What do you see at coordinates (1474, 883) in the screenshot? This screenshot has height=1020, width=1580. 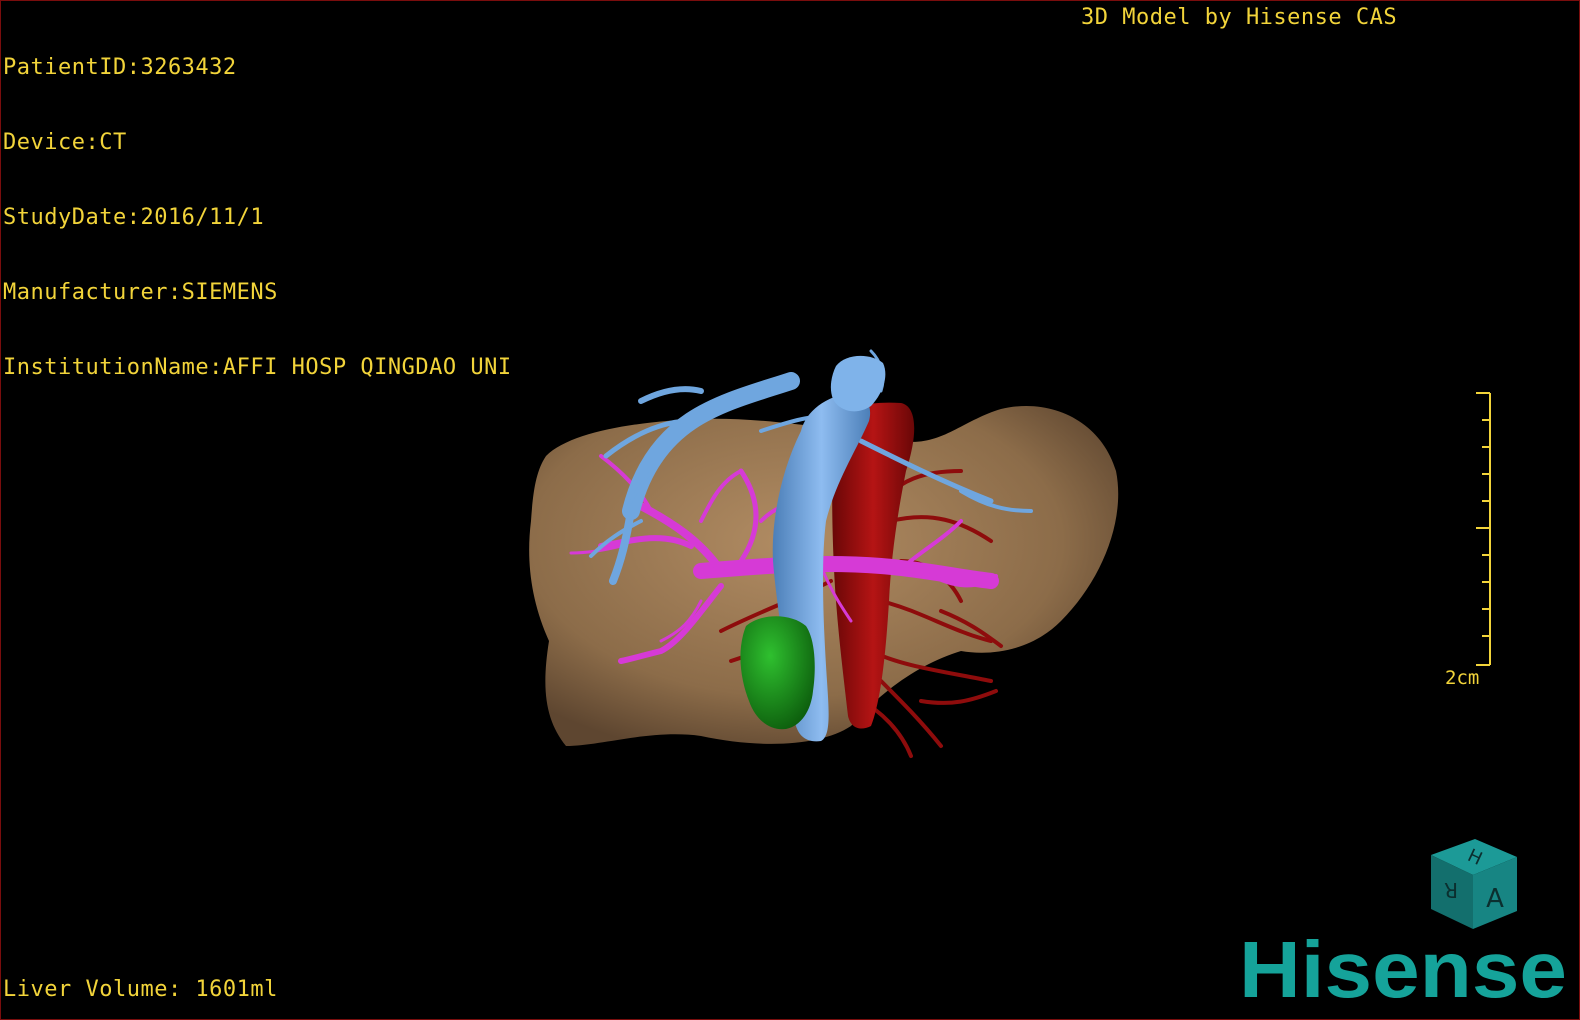 I see `orientation-cube-icon: H A R` at bounding box center [1474, 883].